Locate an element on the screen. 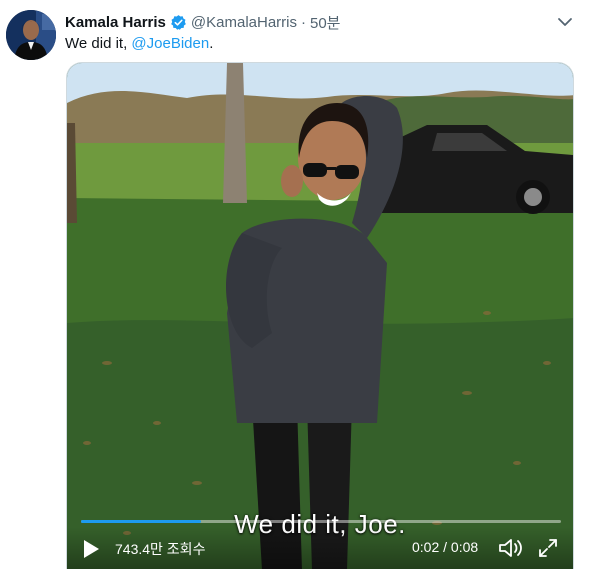 This screenshot has width=589, height=569. tweet-text-suffix: . is located at coordinates (211, 43).